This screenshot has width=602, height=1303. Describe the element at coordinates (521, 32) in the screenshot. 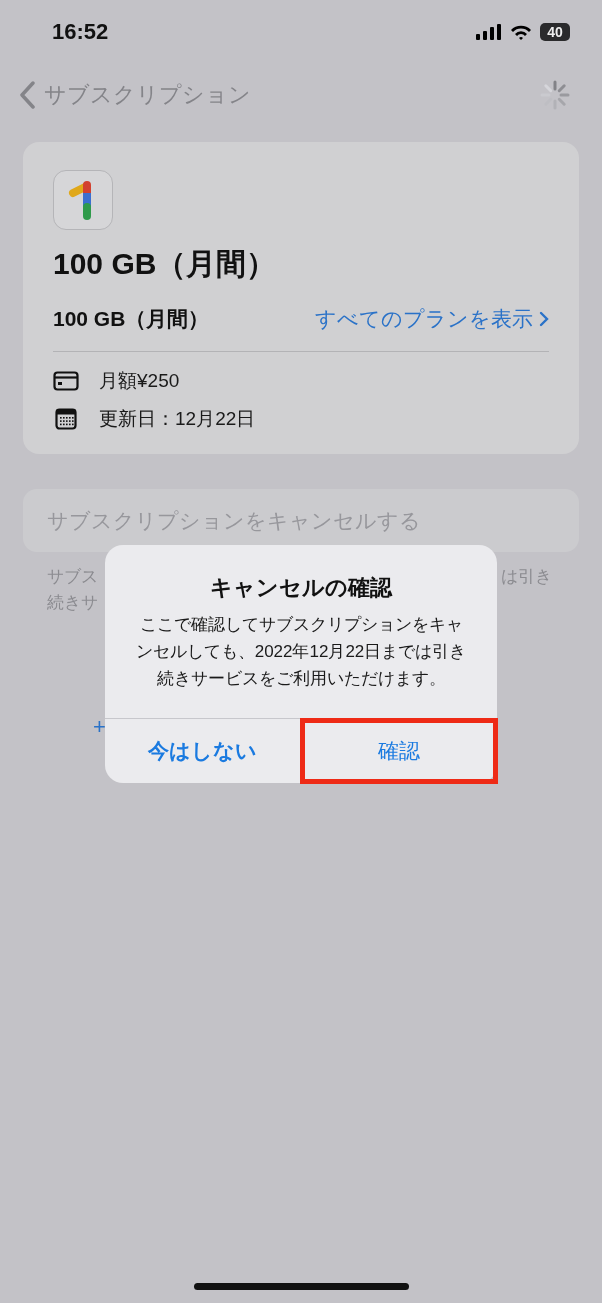

I see `wifi-icon` at that location.